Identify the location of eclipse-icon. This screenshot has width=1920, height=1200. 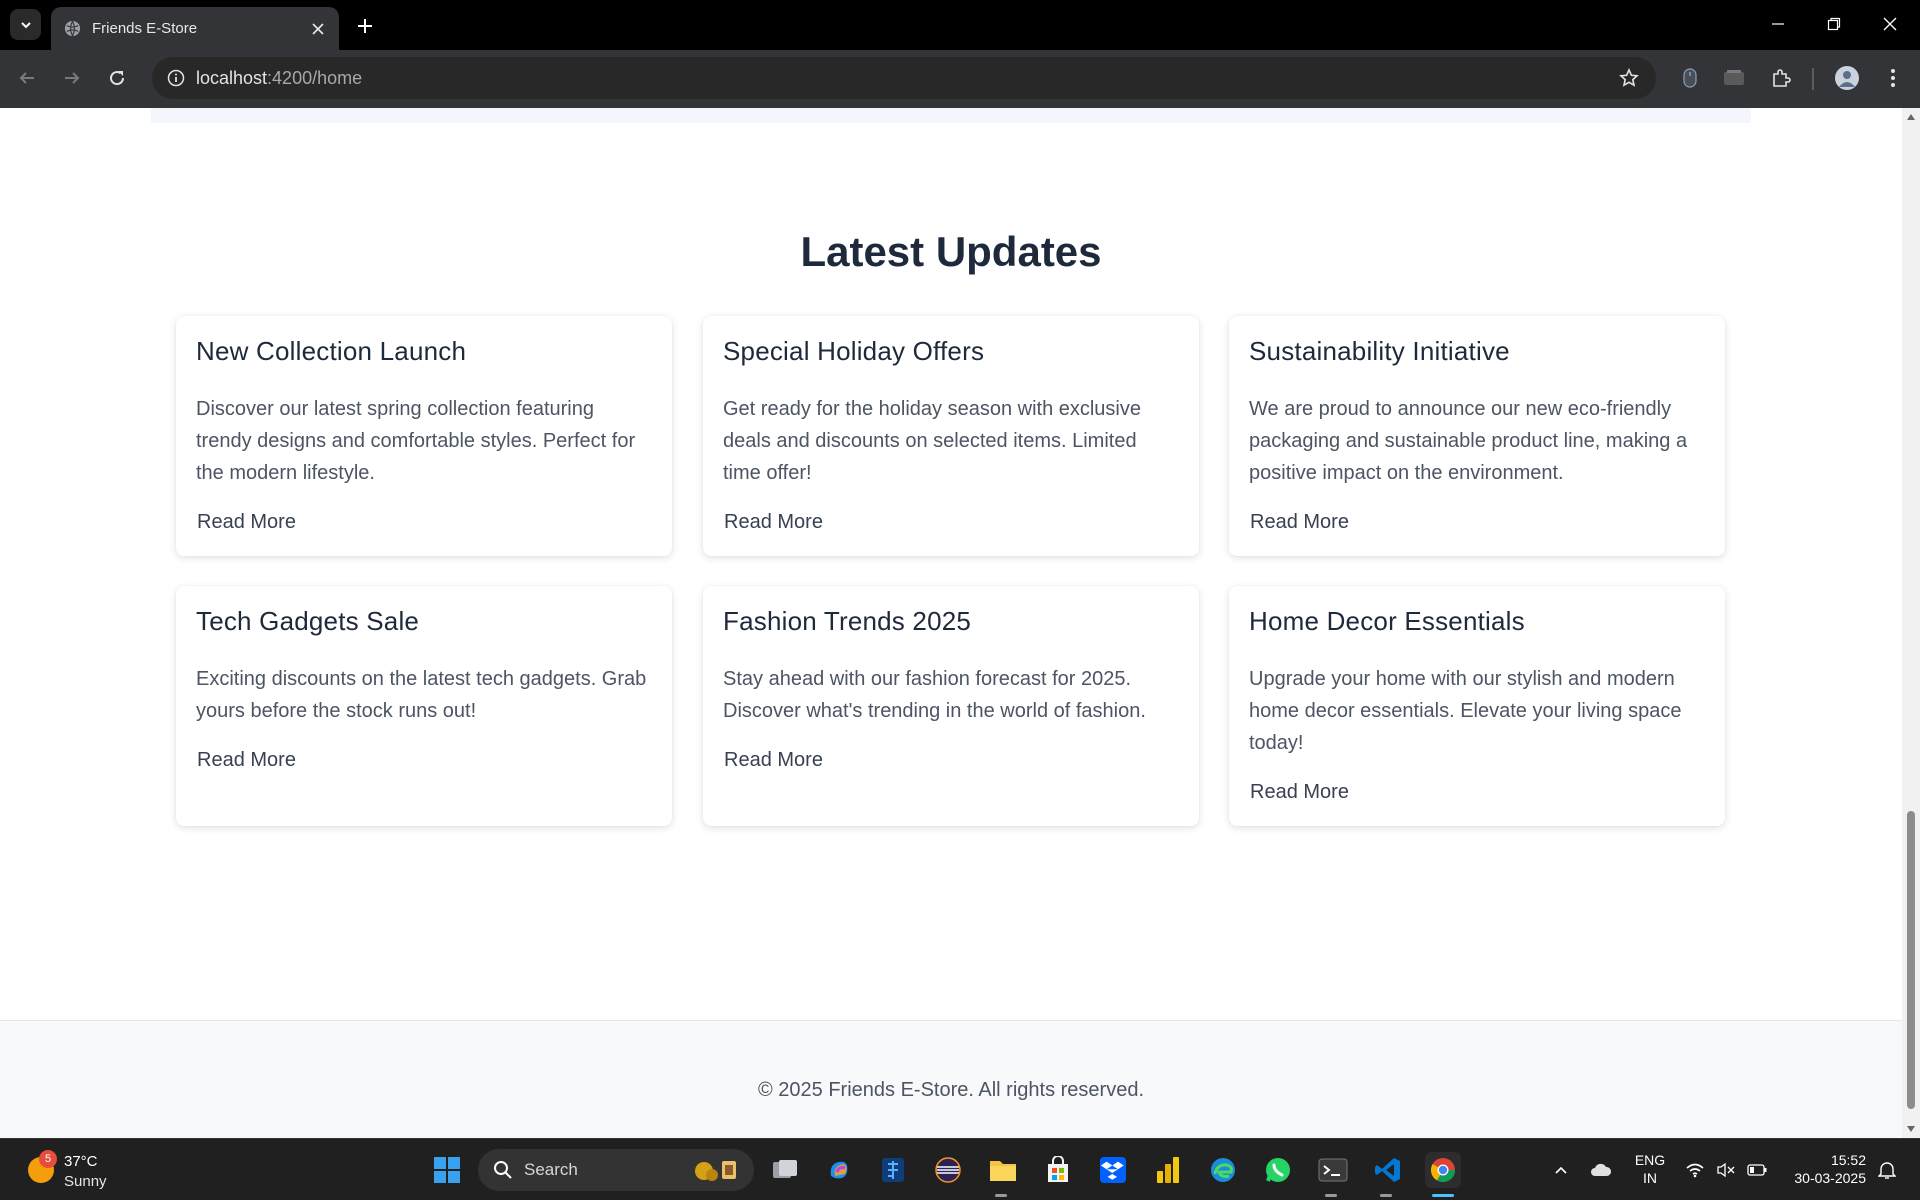
(948, 1170).